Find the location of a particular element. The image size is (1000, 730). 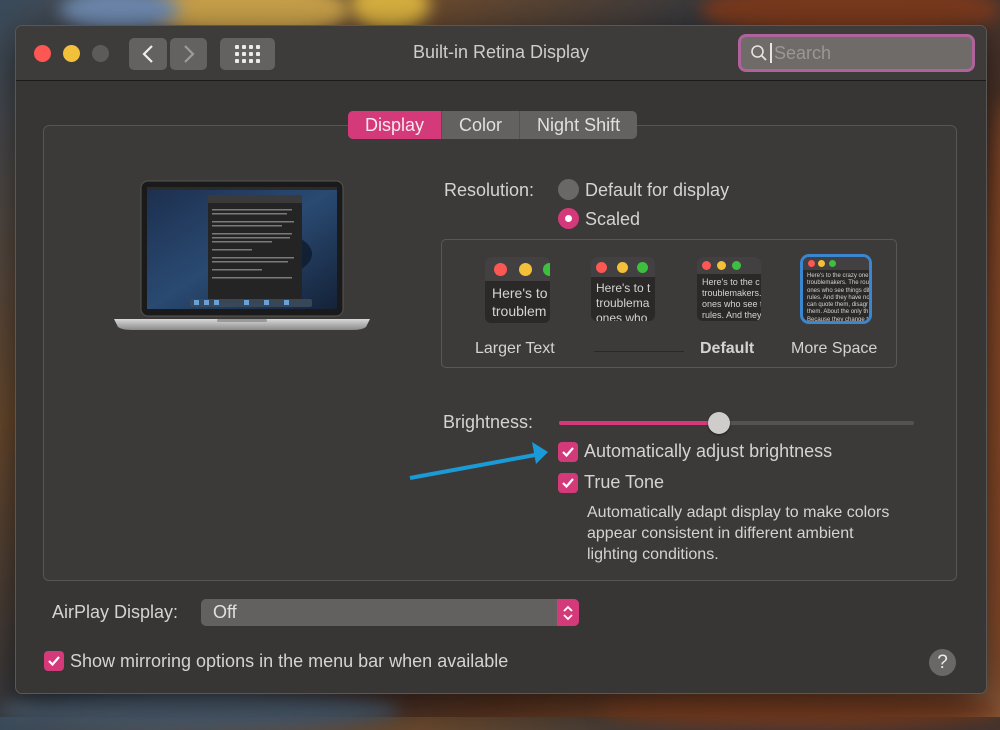

search-input is located at coordinates (867, 53).